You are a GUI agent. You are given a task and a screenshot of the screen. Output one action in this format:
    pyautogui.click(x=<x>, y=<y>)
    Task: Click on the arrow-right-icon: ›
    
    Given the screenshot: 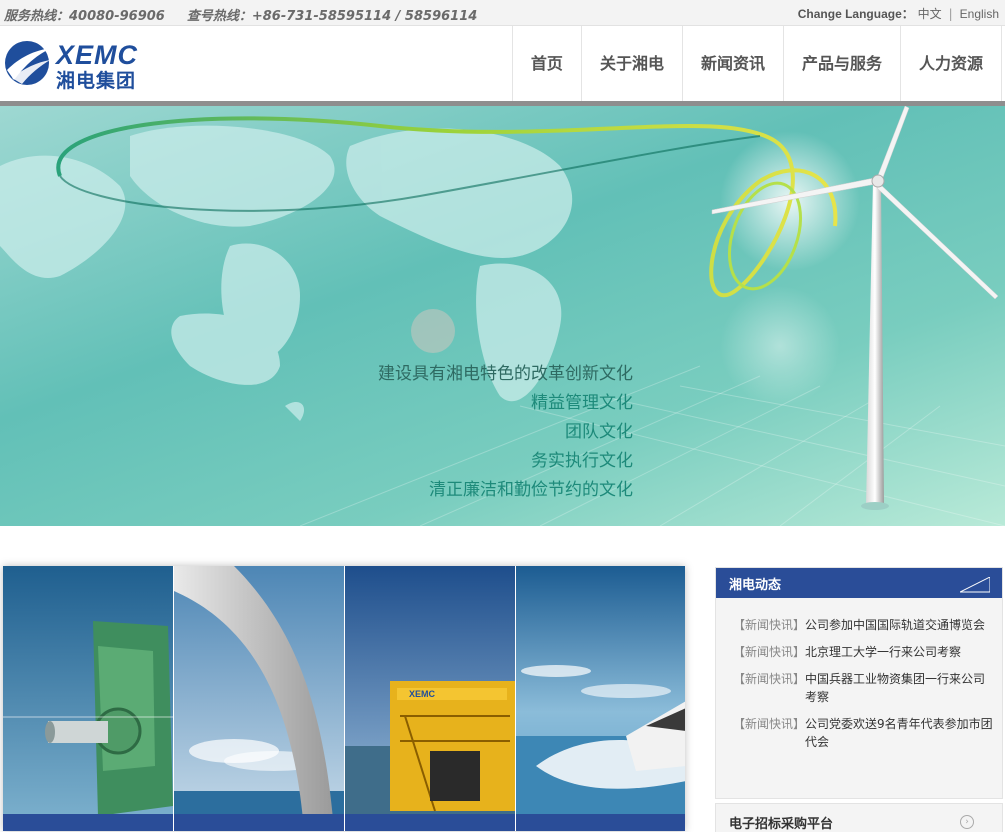 What is the action you would take?
    pyautogui.click(x=967, y=822)
    